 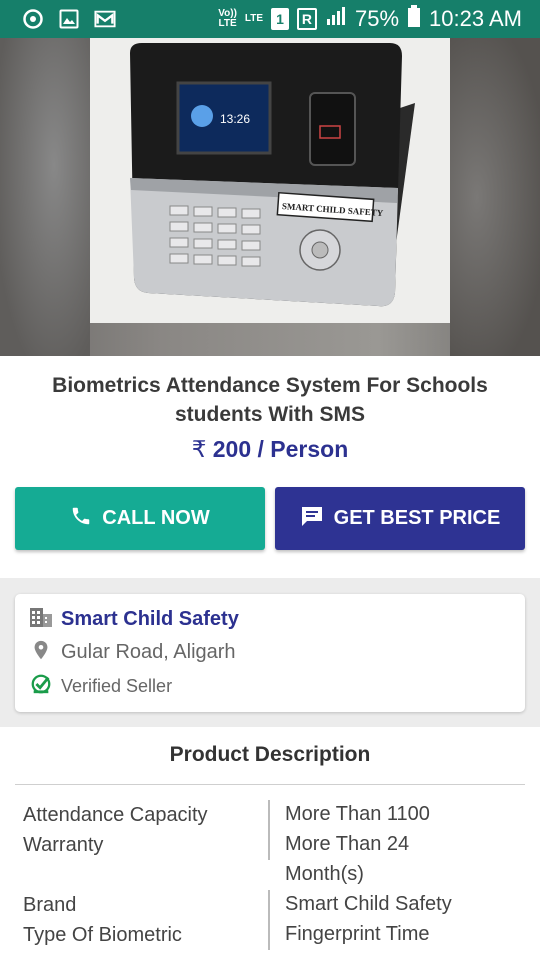 I want to click on location-pin-icon, so click(x=41, y=652).